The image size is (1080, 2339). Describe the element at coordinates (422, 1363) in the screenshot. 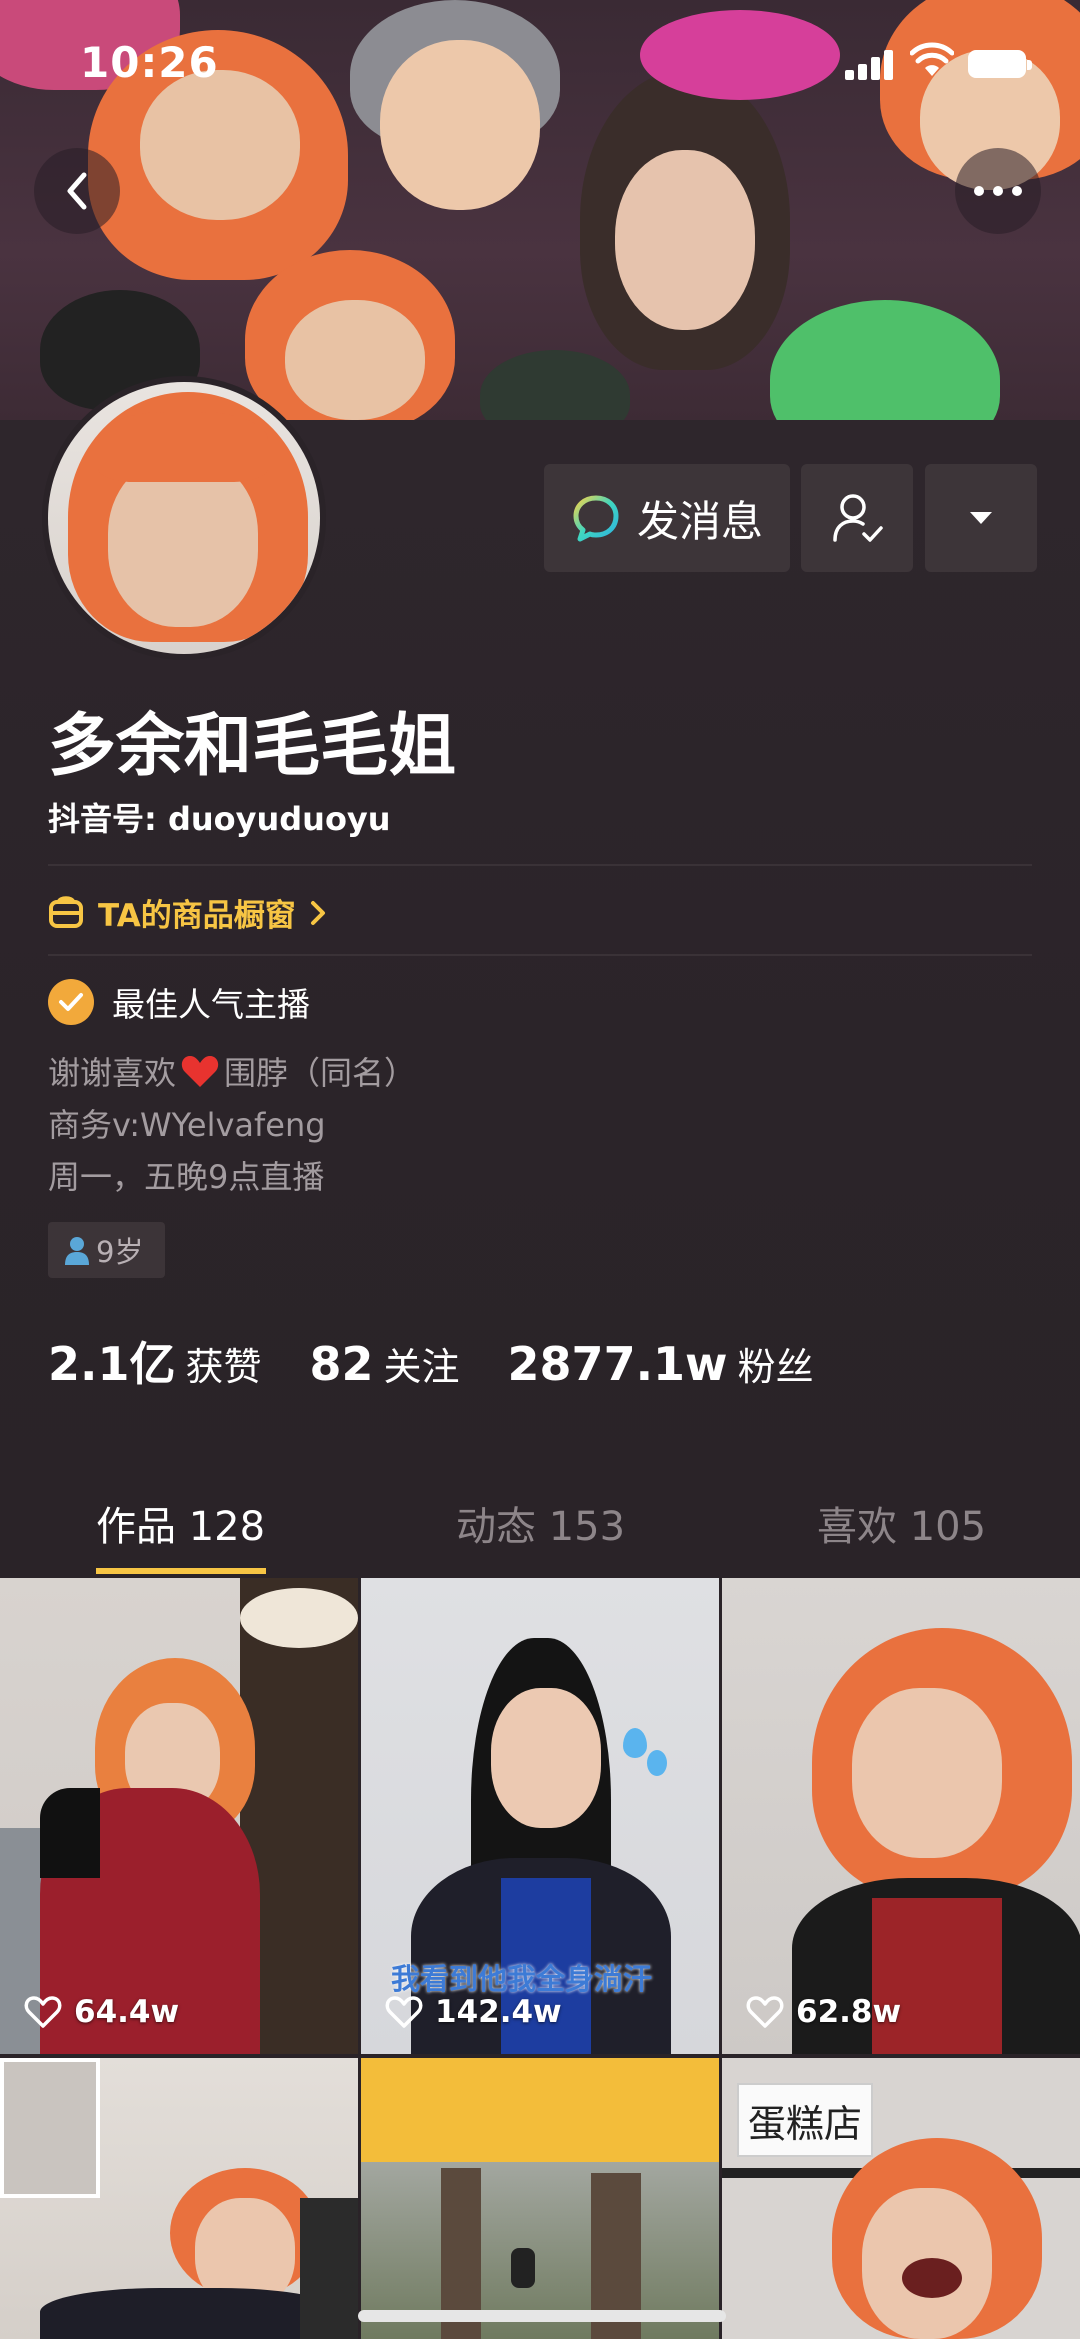

I see `stat-following-label: 关注` at that location.